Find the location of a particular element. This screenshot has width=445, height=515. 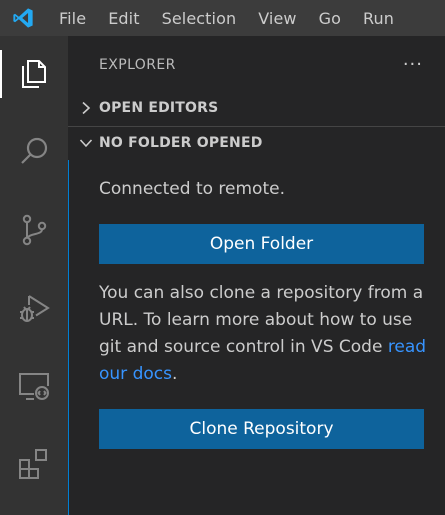

explorer-icon is located at coordinates (34, 74).